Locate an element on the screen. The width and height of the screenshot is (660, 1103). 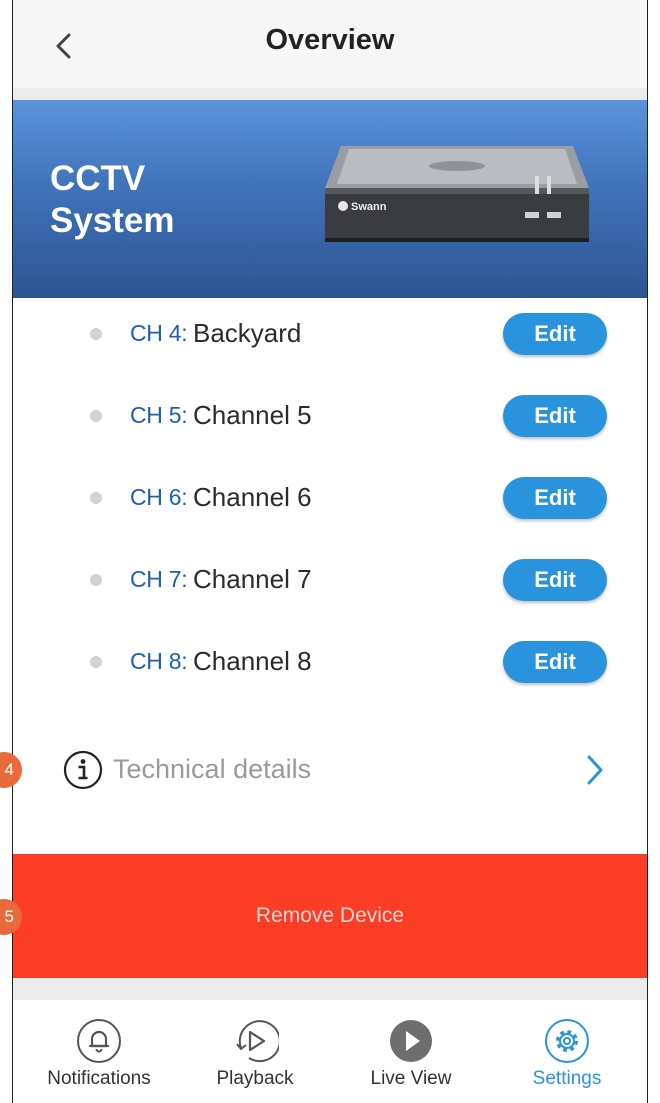
channel-row: CH 5: Channel 5 Edit is located at coordinates (330, 419).